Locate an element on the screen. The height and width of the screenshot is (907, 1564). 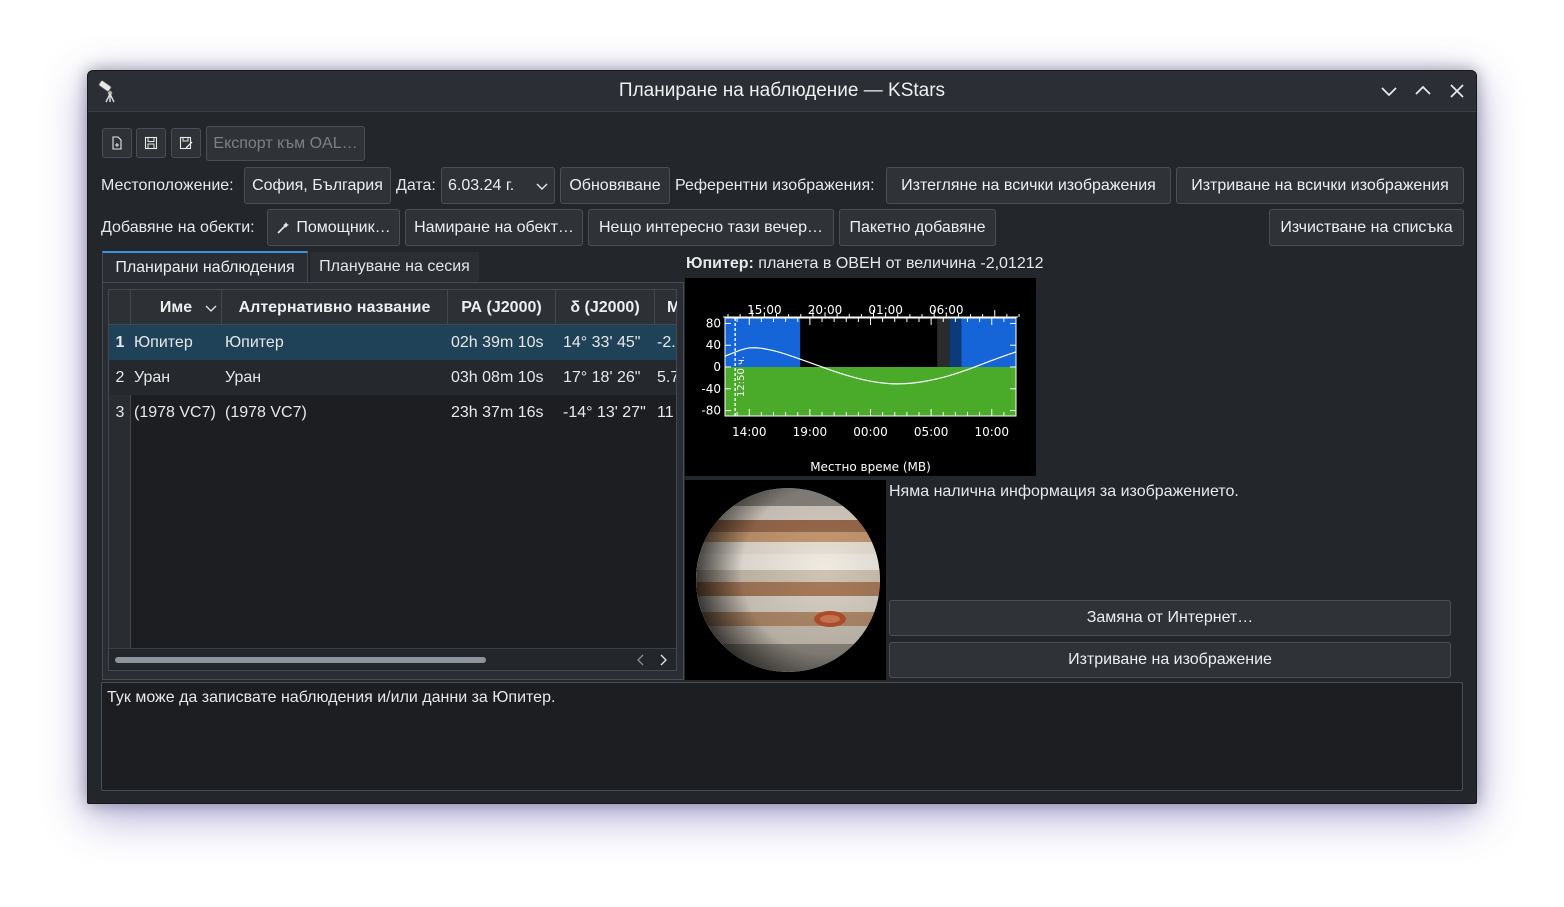
jupiter-image is located at coordinates (788, 580).